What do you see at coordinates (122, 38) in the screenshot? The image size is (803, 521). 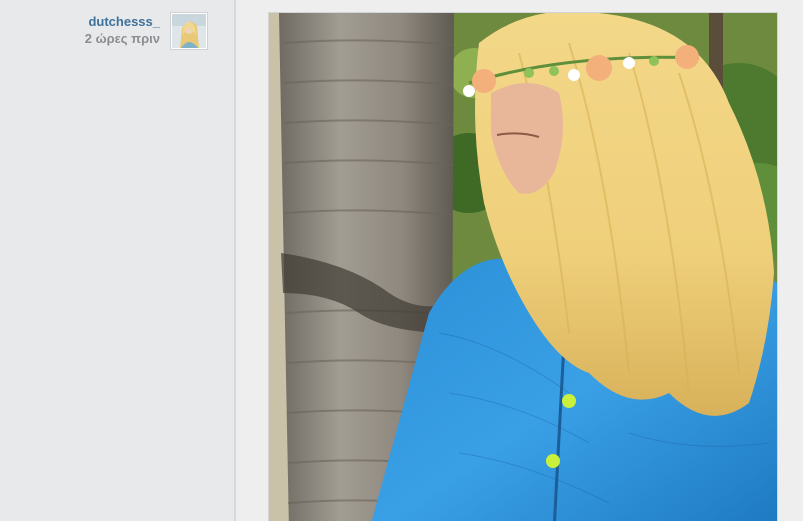 I see `post-timestamp: 2 ώρες πριν` at bounding box center [122, 38].